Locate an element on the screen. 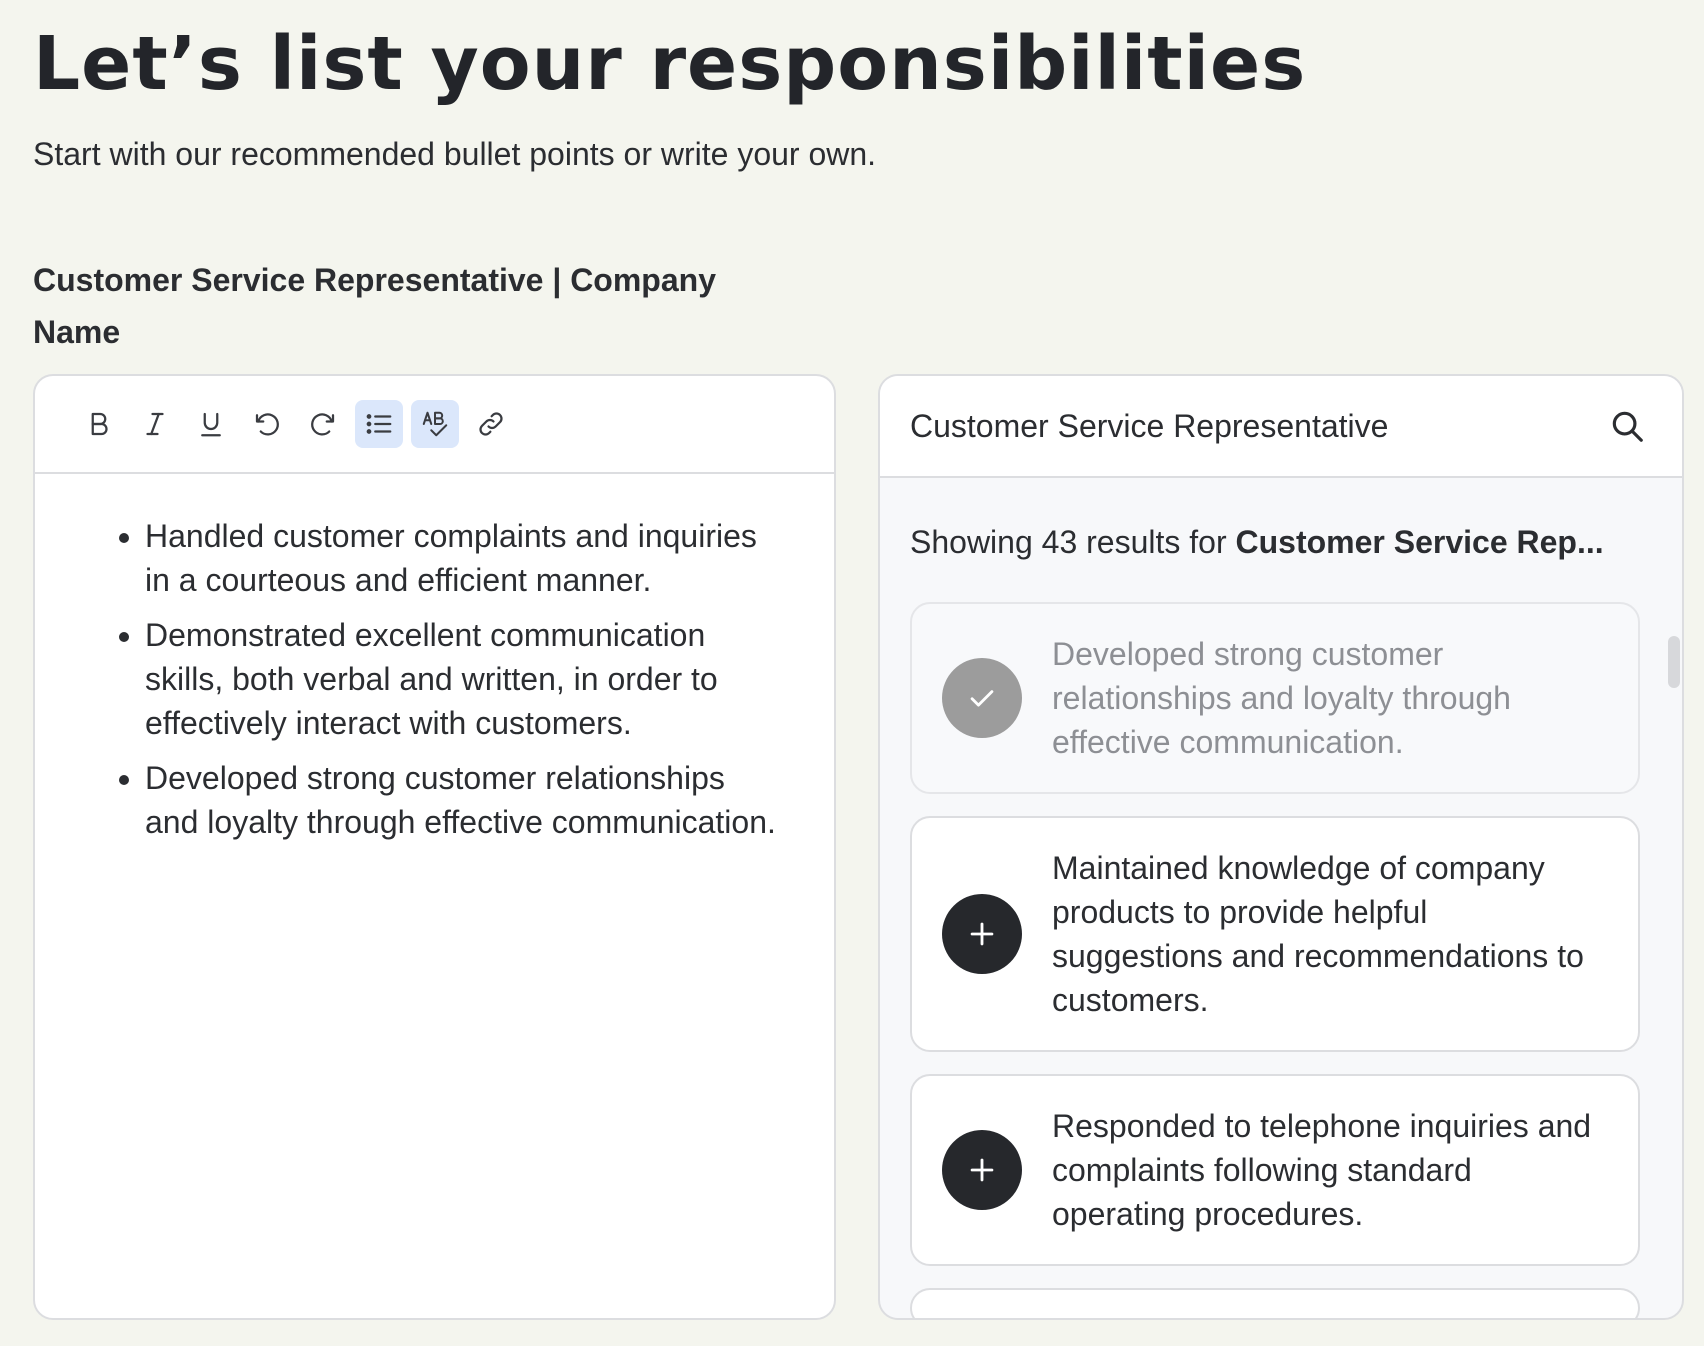  editor-toolbar is located at coordinates (434, 425).